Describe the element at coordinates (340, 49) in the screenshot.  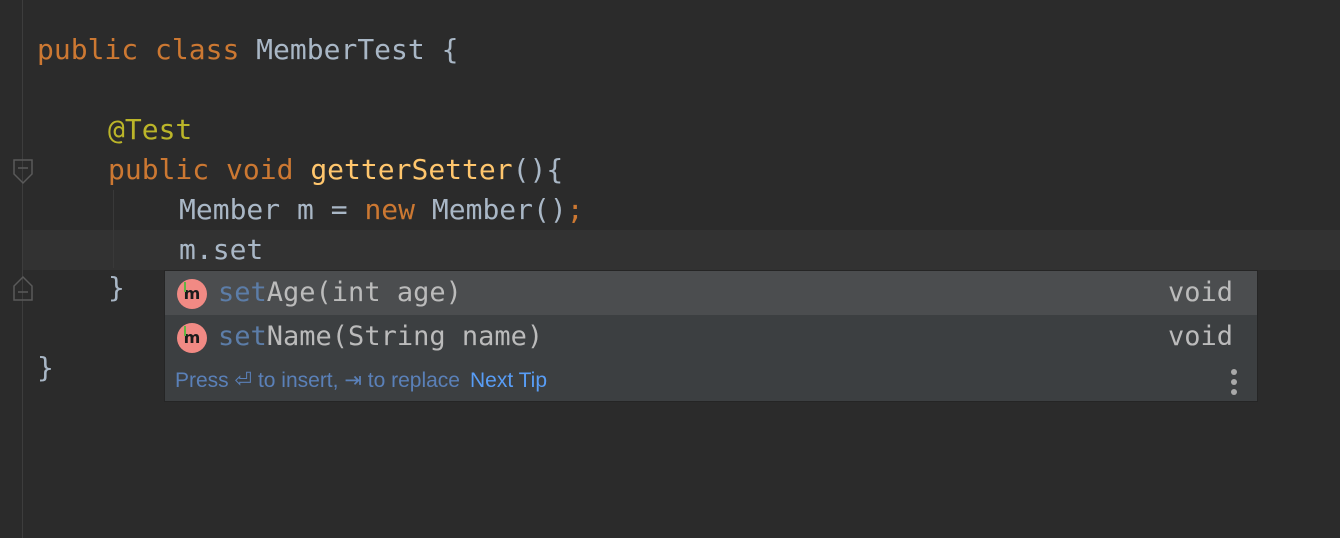
I see `class-name: MemberTest` at that location.